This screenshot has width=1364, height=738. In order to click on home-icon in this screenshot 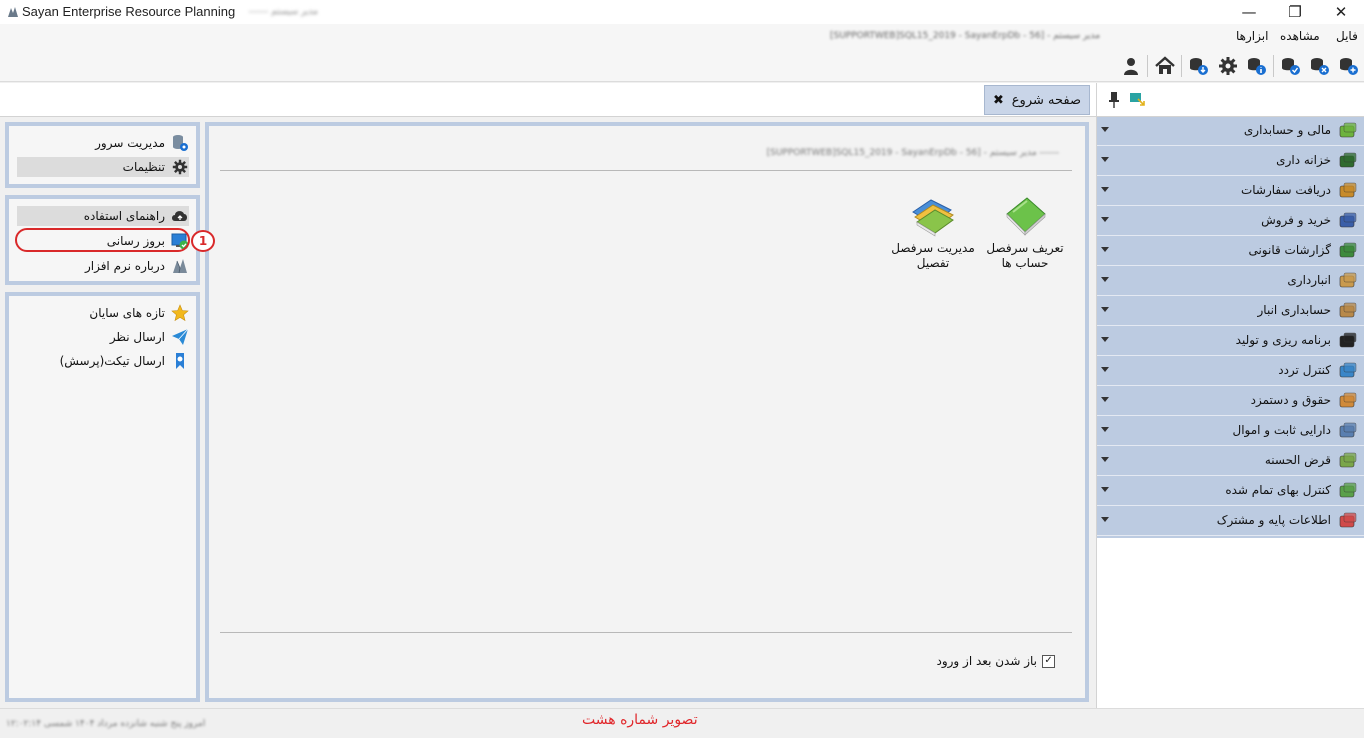, I will do `click(1165, 66)`.